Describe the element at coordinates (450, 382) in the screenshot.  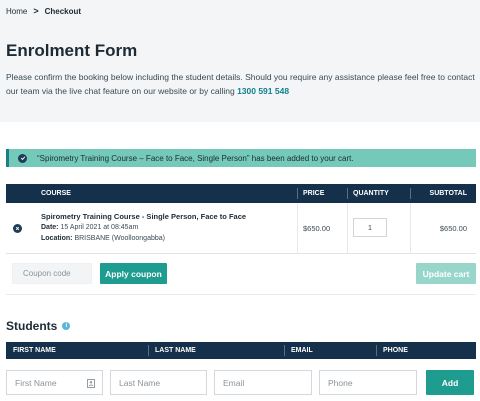
I see `add-student-button: Add` at that location.